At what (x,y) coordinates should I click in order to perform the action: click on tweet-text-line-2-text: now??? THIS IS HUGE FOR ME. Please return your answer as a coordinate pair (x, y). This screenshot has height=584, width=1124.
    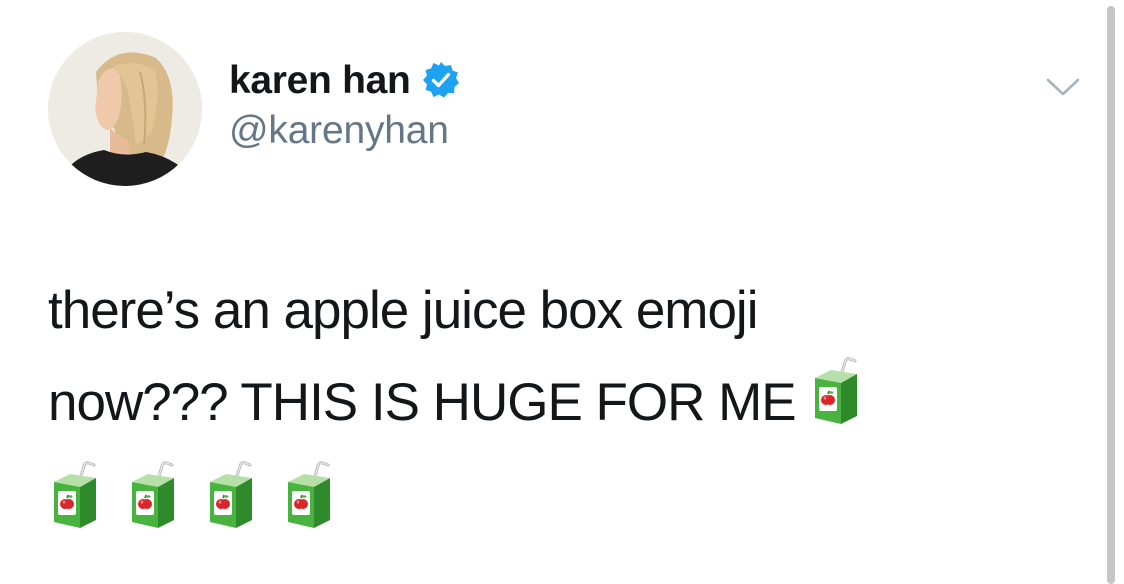
    Looking at the image, I should click on (422, 402).